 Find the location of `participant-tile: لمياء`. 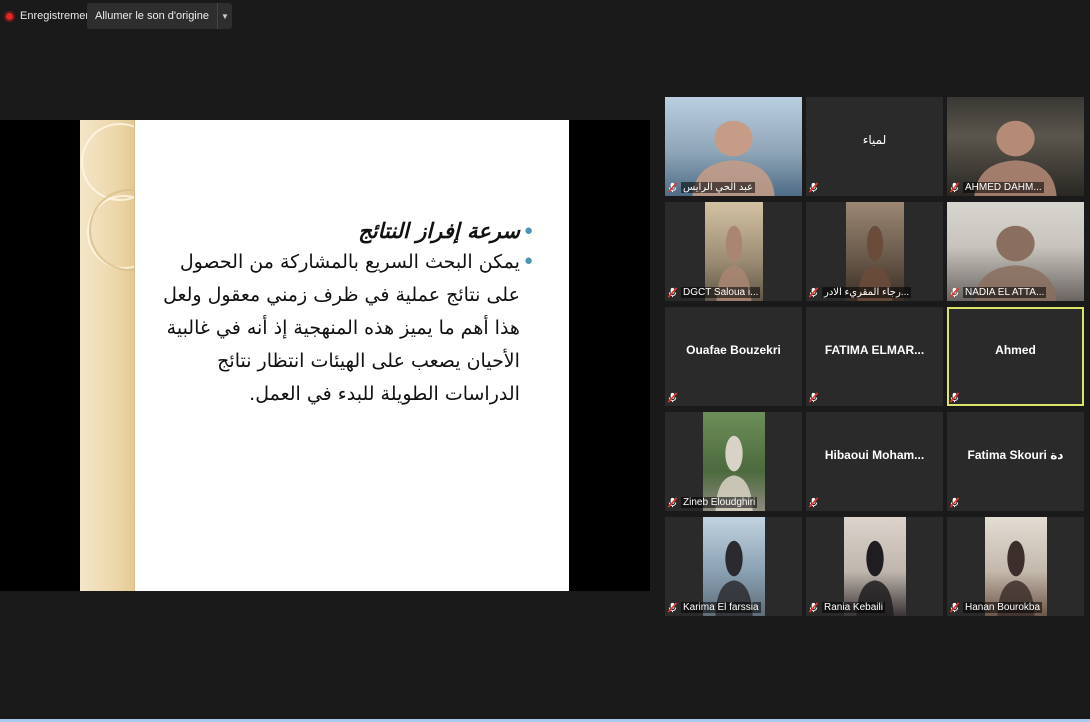

participant-tile: لمياء is located at coordinates (874, 146).